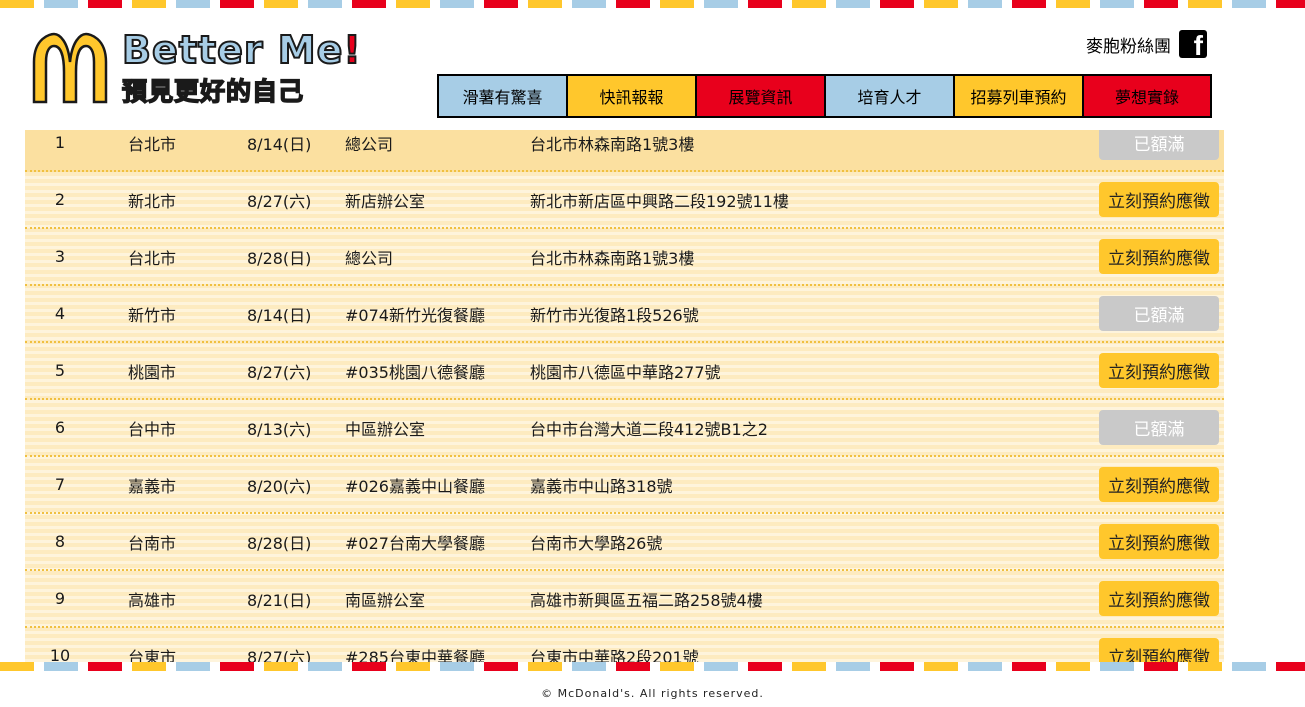 The image size is (1305, 707). What do you see at coordinates (596, 543) in the screenshot?
I see `row-address: 台南市大學路26號` at bounding box center [596, 543].